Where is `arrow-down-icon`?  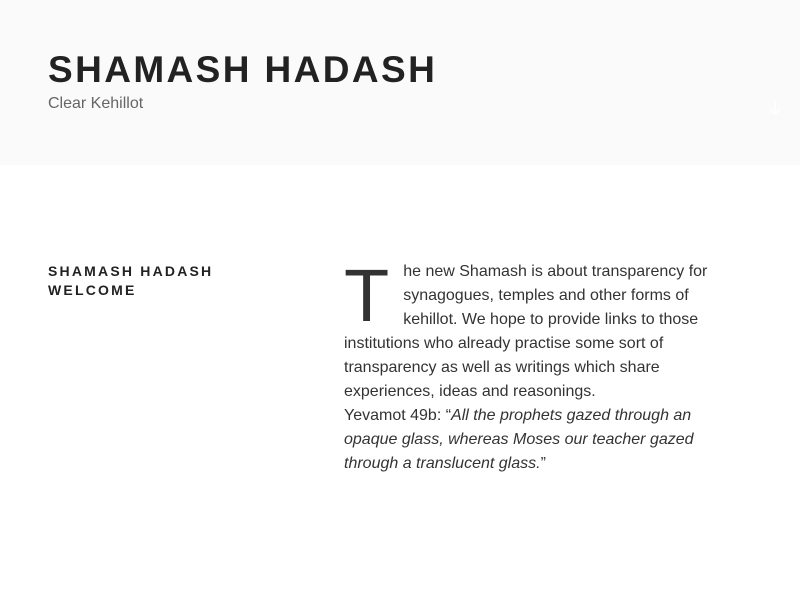 arrow-down-icon is located at coordinates (775, 107).